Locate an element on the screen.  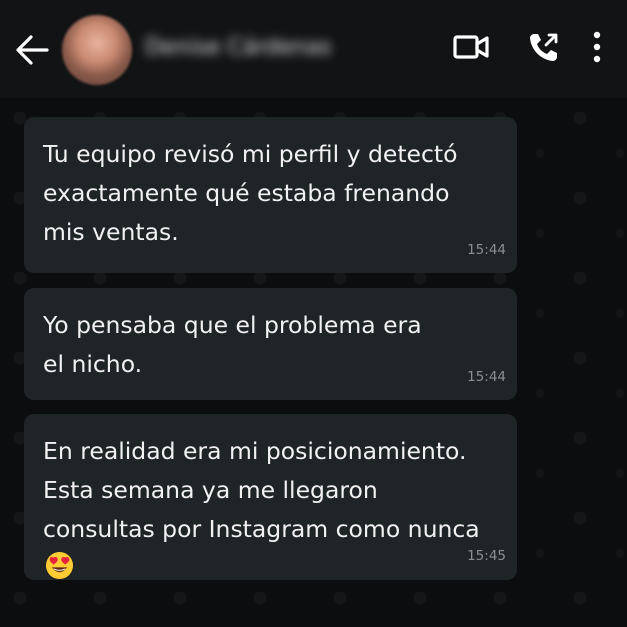
message-text: Yo pensaba que el problema era el nicho. is located at coordinates (232, 344).